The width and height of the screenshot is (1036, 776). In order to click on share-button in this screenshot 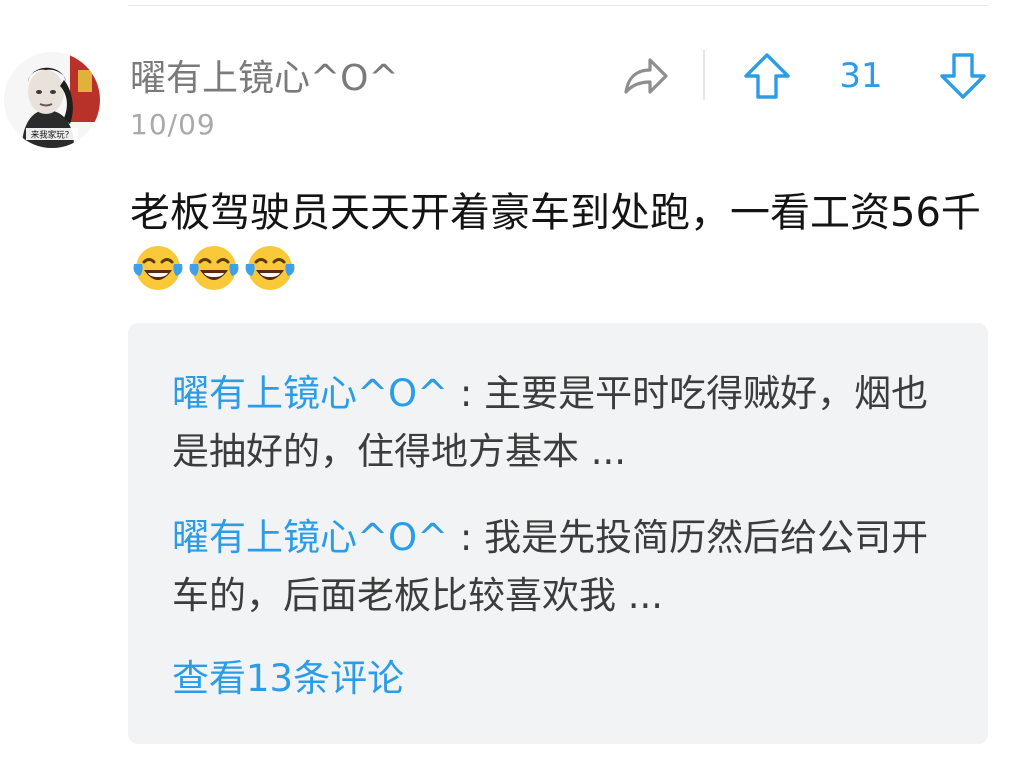, I will do `click(646, 76)`.